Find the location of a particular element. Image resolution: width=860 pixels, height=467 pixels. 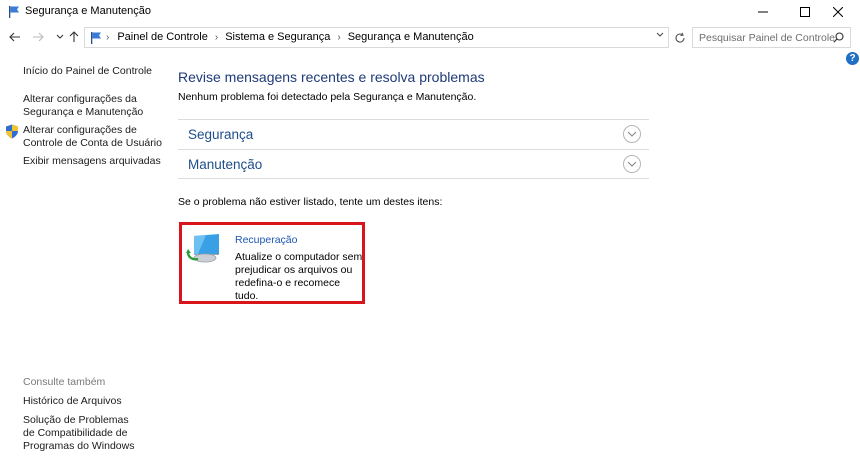

minimize-button is located at coordinates (763, 12).